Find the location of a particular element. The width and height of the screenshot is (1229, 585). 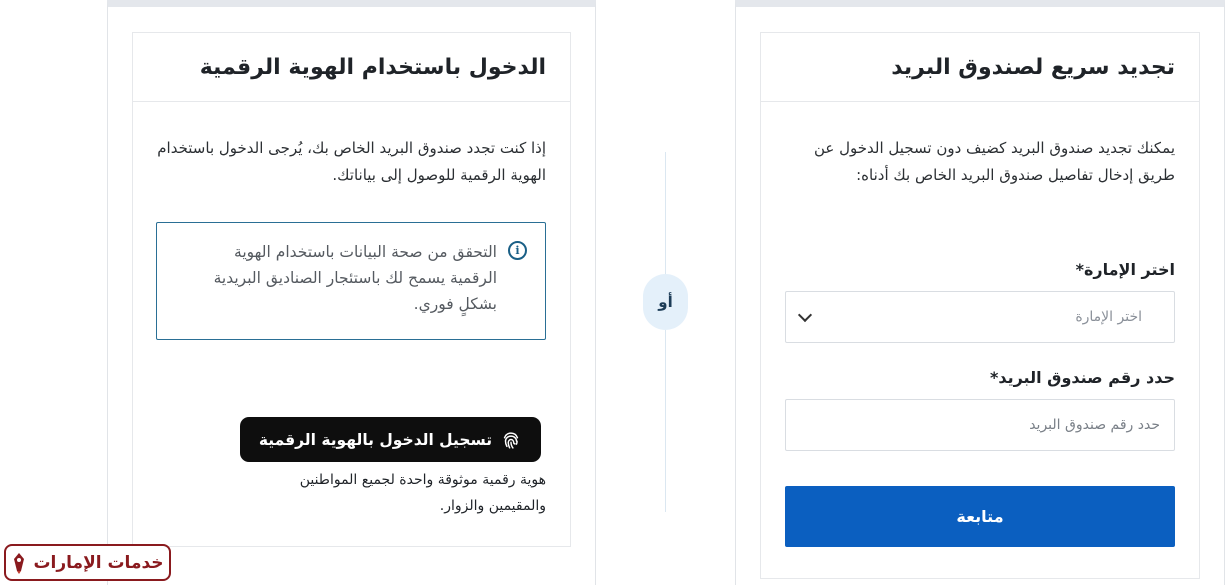

uaepass-card-header: الدخول باستخدام الهوية الرقمية is located at coordinates (351, 67).